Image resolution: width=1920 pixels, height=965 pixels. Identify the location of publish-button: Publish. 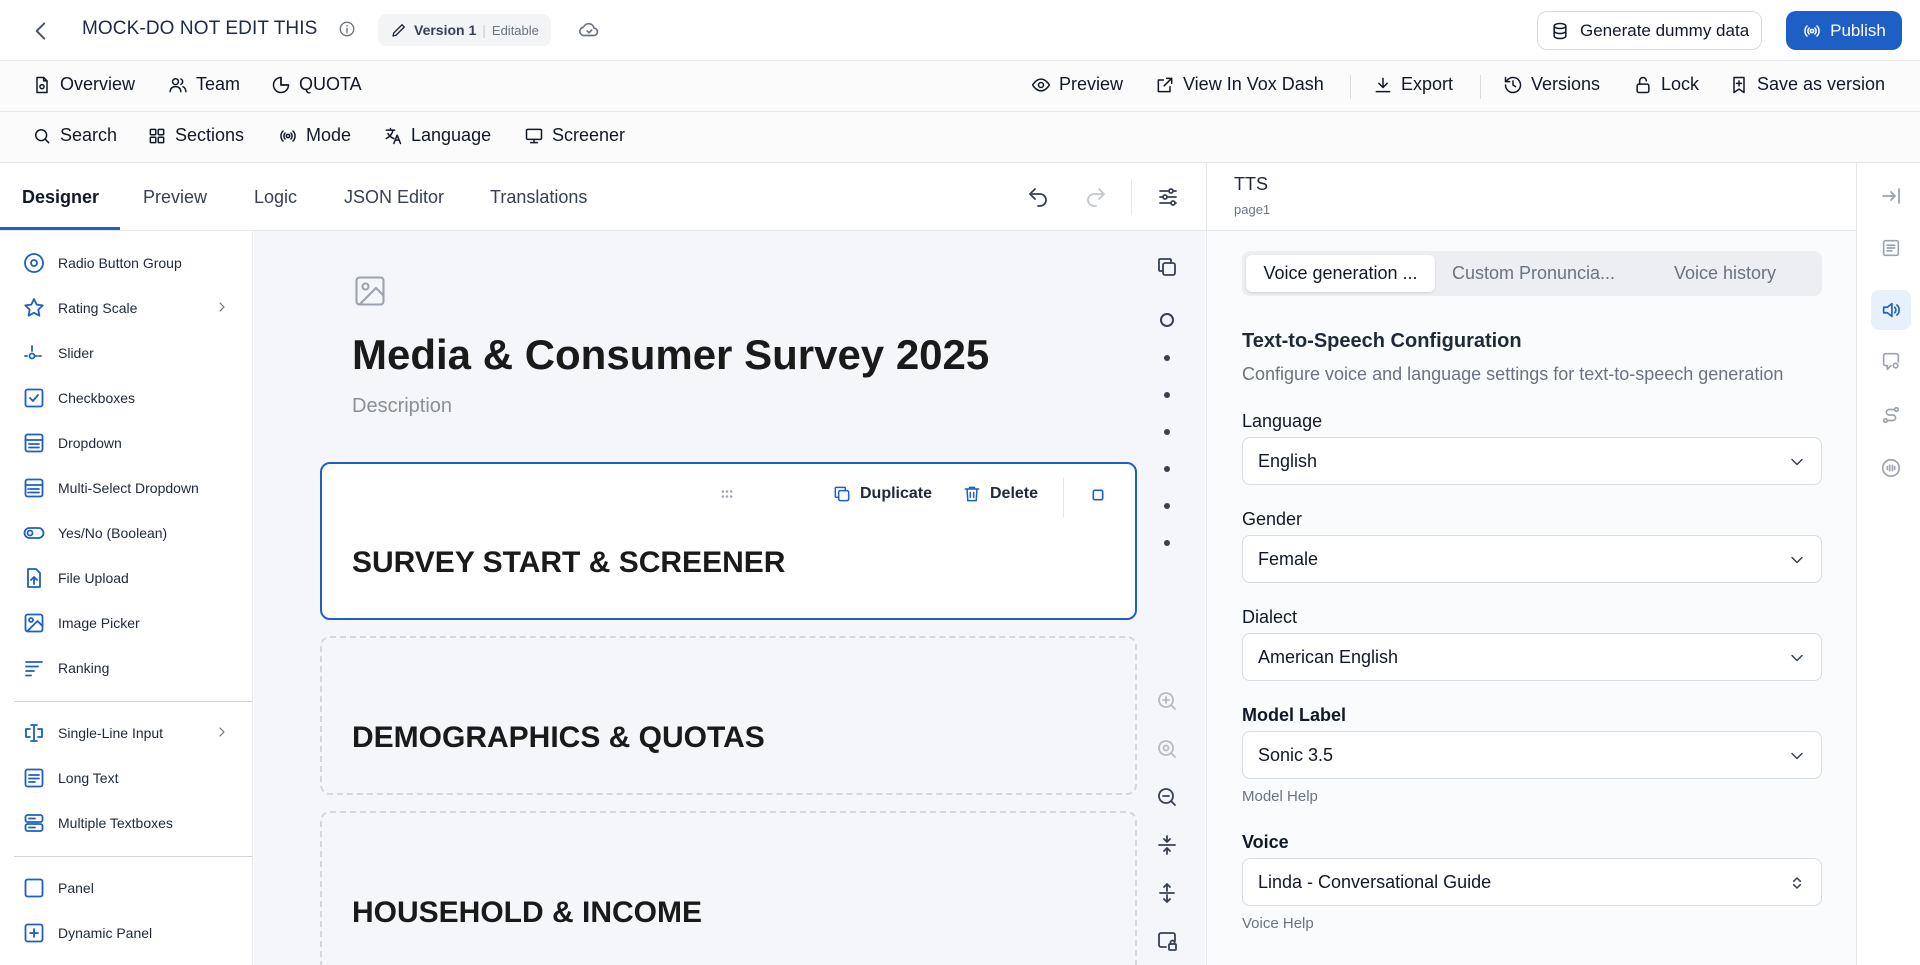
(1844, 30).